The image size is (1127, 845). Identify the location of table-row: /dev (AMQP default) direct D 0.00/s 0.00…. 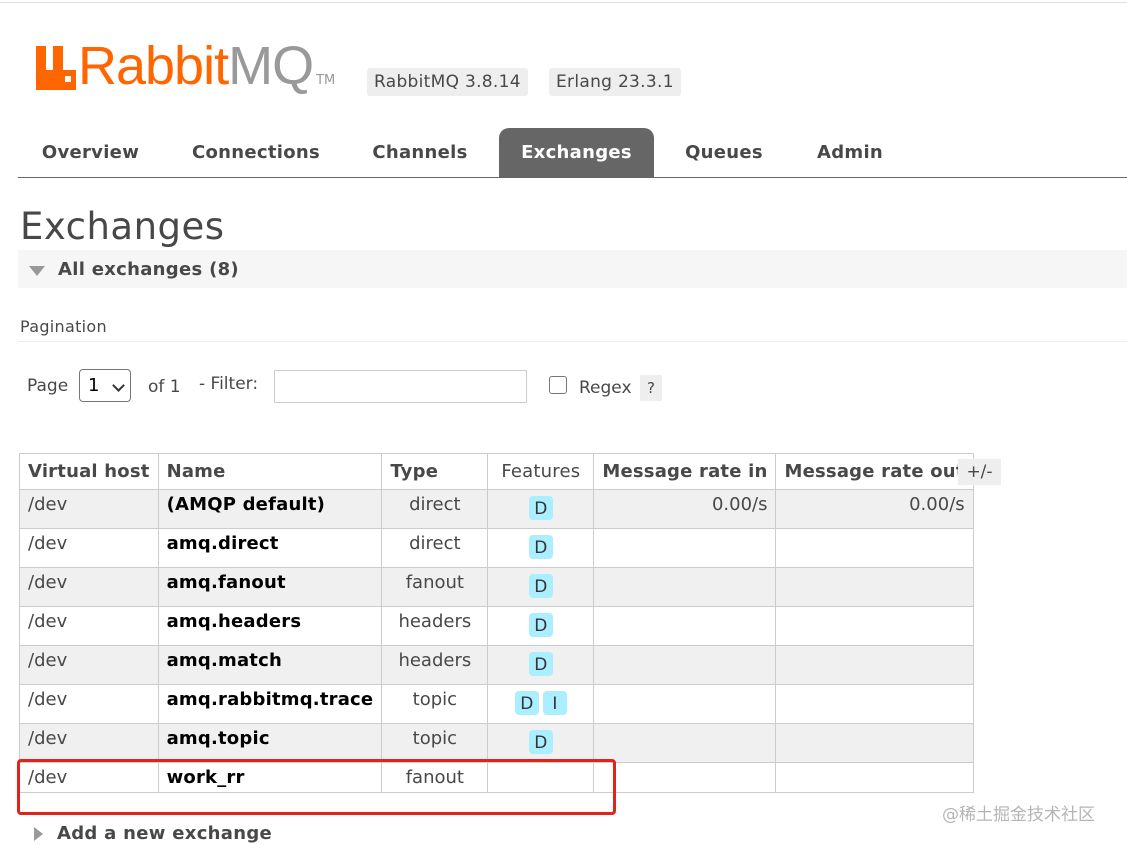
(496, 509).